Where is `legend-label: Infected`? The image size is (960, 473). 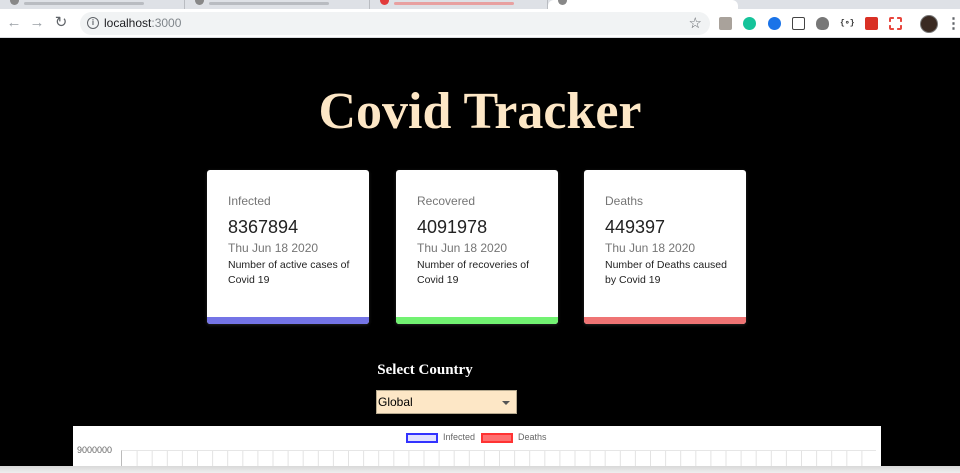 legend-label: Infected is located at coordinates (459, 437).